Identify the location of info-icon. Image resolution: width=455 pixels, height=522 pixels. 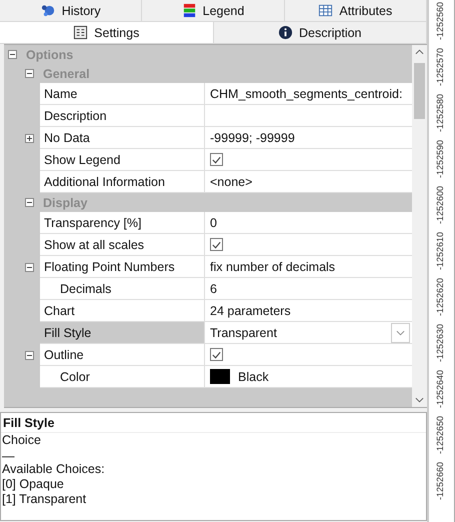
(285, 32).